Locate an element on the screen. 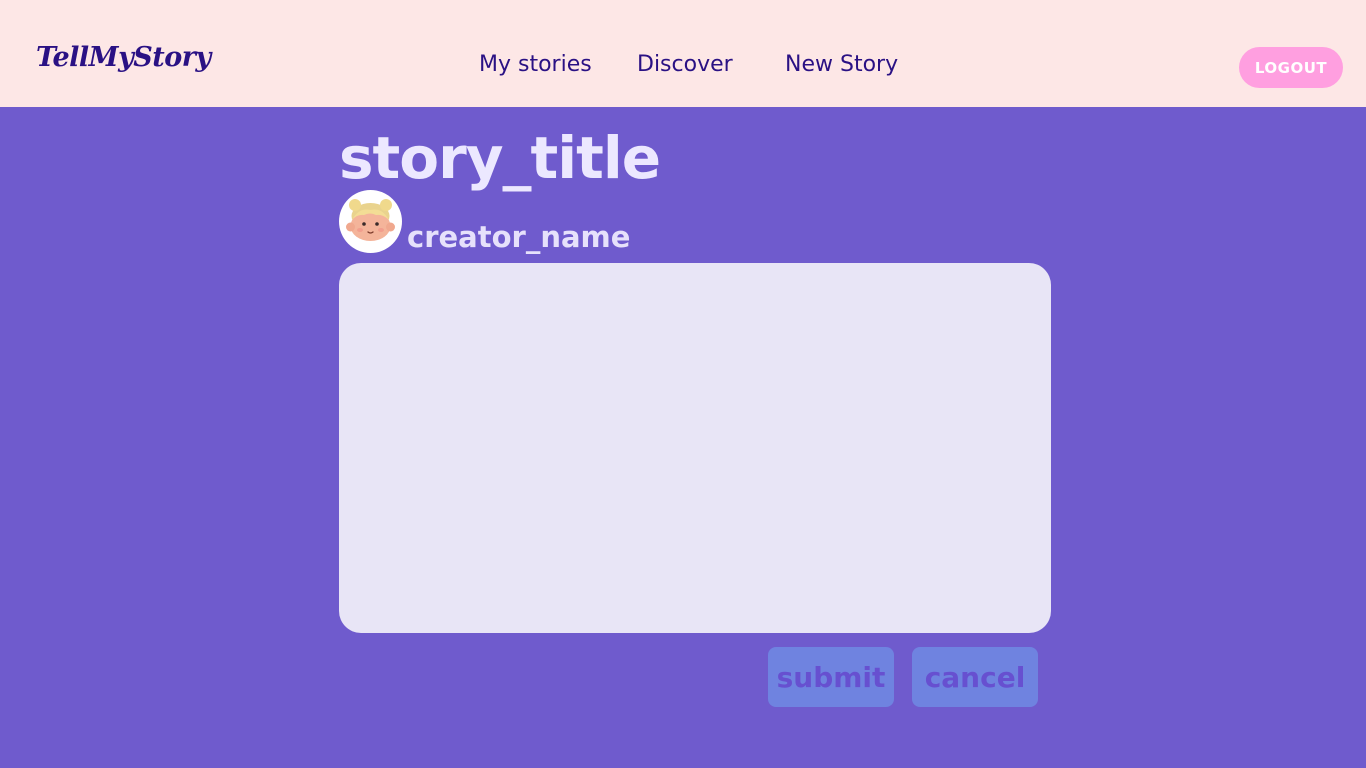 This screenshot has height=768, width=1366. nav-discover: Discover is located at coordinates (685, 64).